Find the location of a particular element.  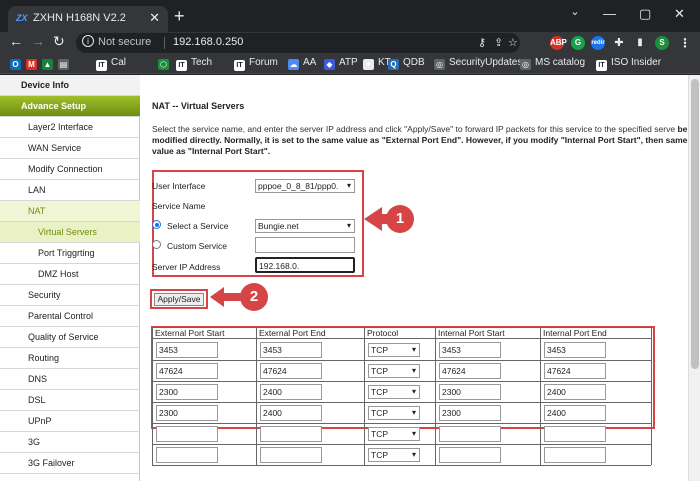

sidebar-item-dsl: DSL is located at coordinates (70, 400).